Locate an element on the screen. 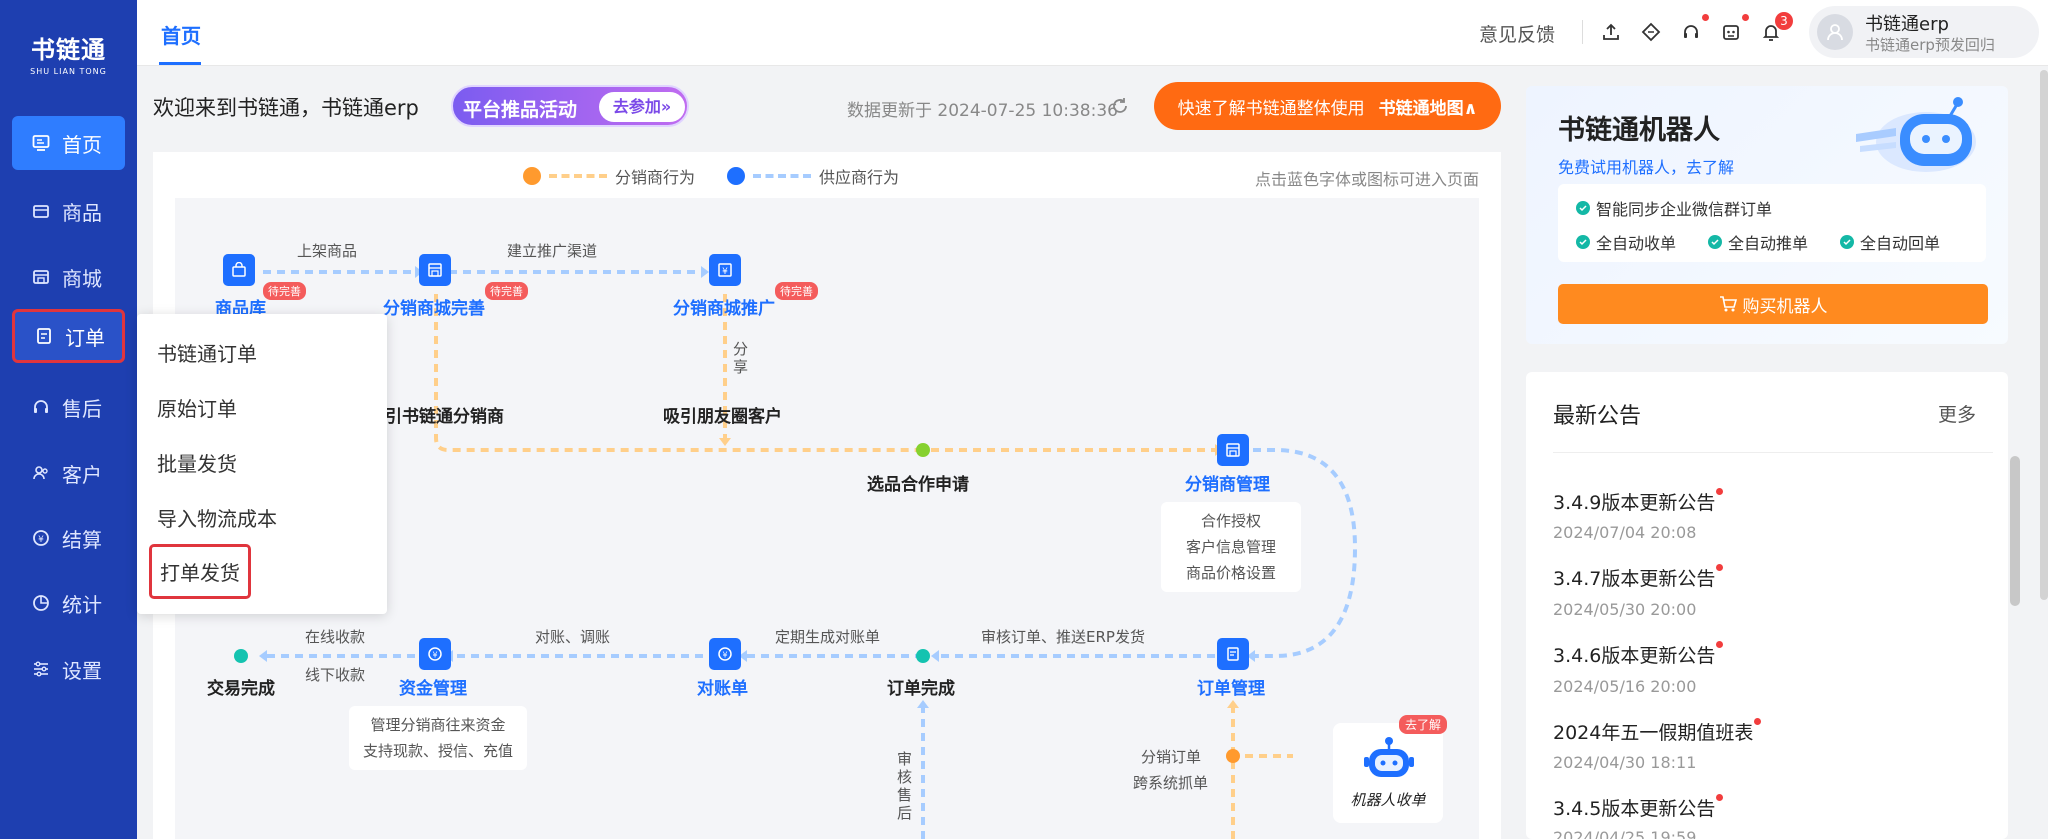  notice-title: 最新公告 is located at coordinates (1597, 416).